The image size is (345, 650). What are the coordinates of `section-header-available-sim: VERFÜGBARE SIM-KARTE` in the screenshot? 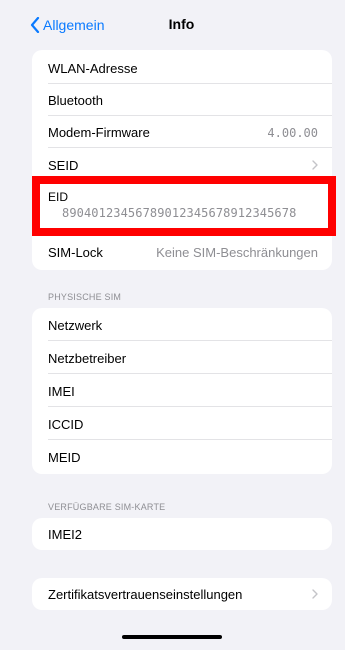 It's located at (107, 507).